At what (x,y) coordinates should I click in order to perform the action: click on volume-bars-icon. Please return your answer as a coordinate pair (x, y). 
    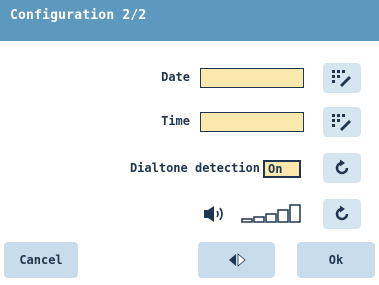
    Looking at the image, I should click on (273, 212).